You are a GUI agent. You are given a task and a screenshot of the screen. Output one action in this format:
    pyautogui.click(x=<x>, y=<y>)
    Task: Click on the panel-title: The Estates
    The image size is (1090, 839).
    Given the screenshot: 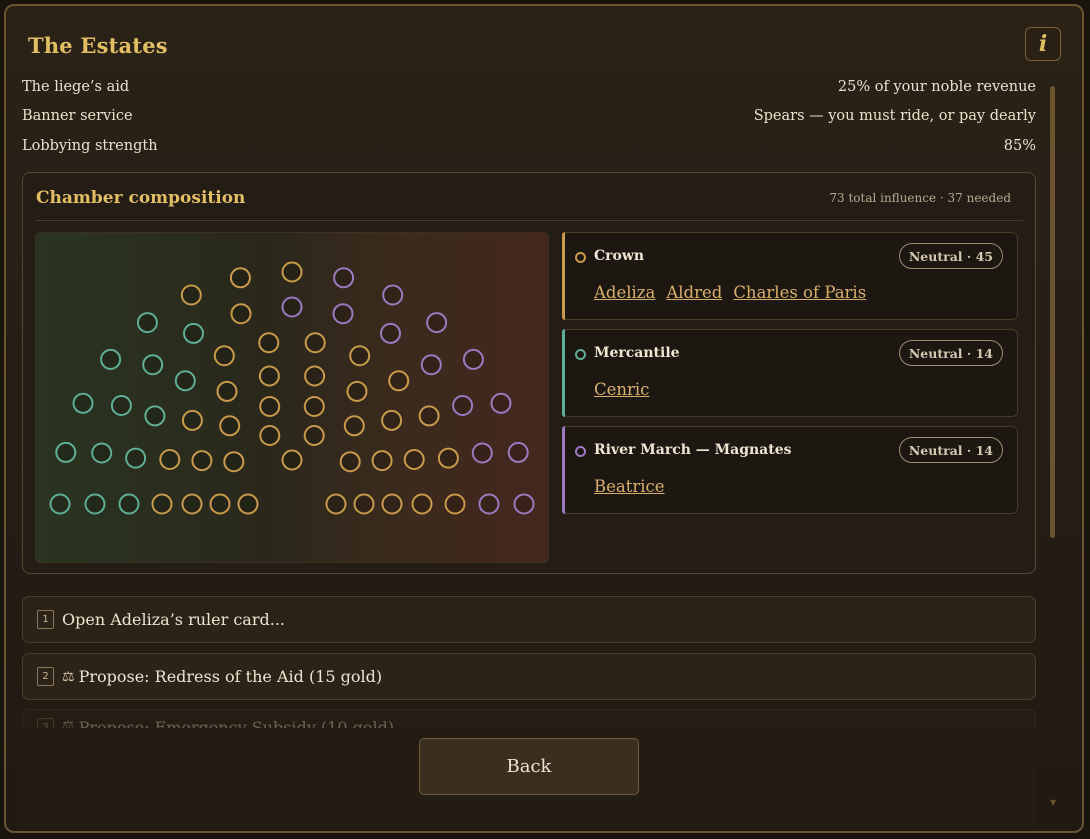 What is the action you would take?
    pyautogui.click(x=98, y=45)
    